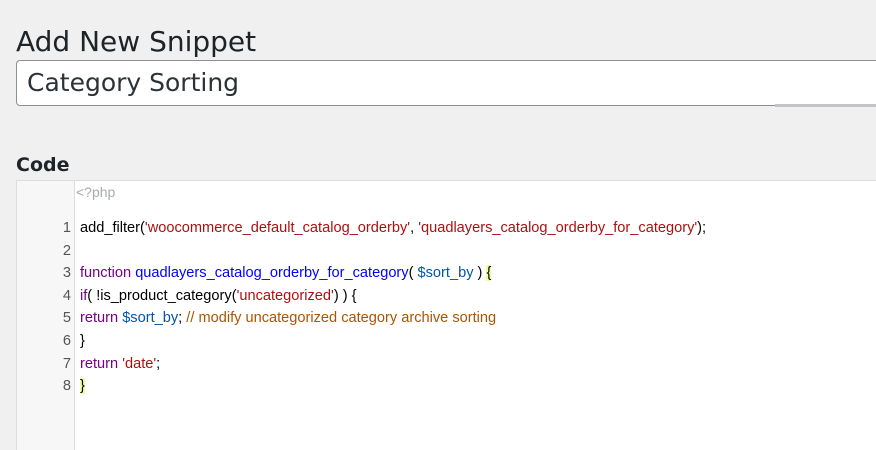  Describe the element at coordinates (285, 295) in the screenshot. I see `code-token-str: 'uncategorized'` at that location.